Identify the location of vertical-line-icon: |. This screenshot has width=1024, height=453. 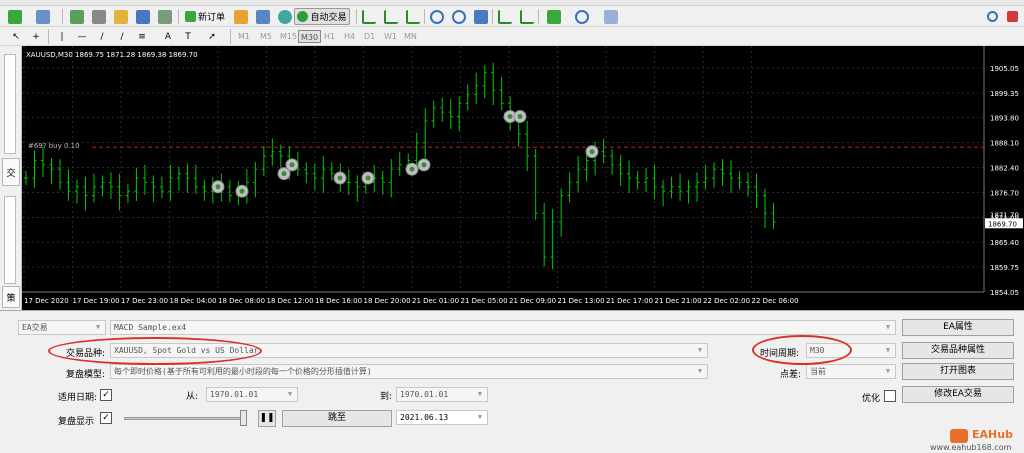
(62, 36).